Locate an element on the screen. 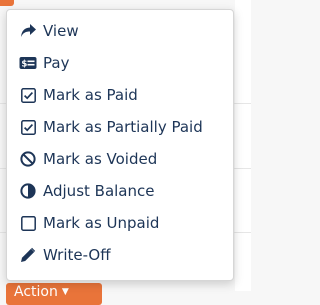 This screenshot has width=320, height=305. menu-item-write-off: Write-Off is located at coordinates (120, 255).